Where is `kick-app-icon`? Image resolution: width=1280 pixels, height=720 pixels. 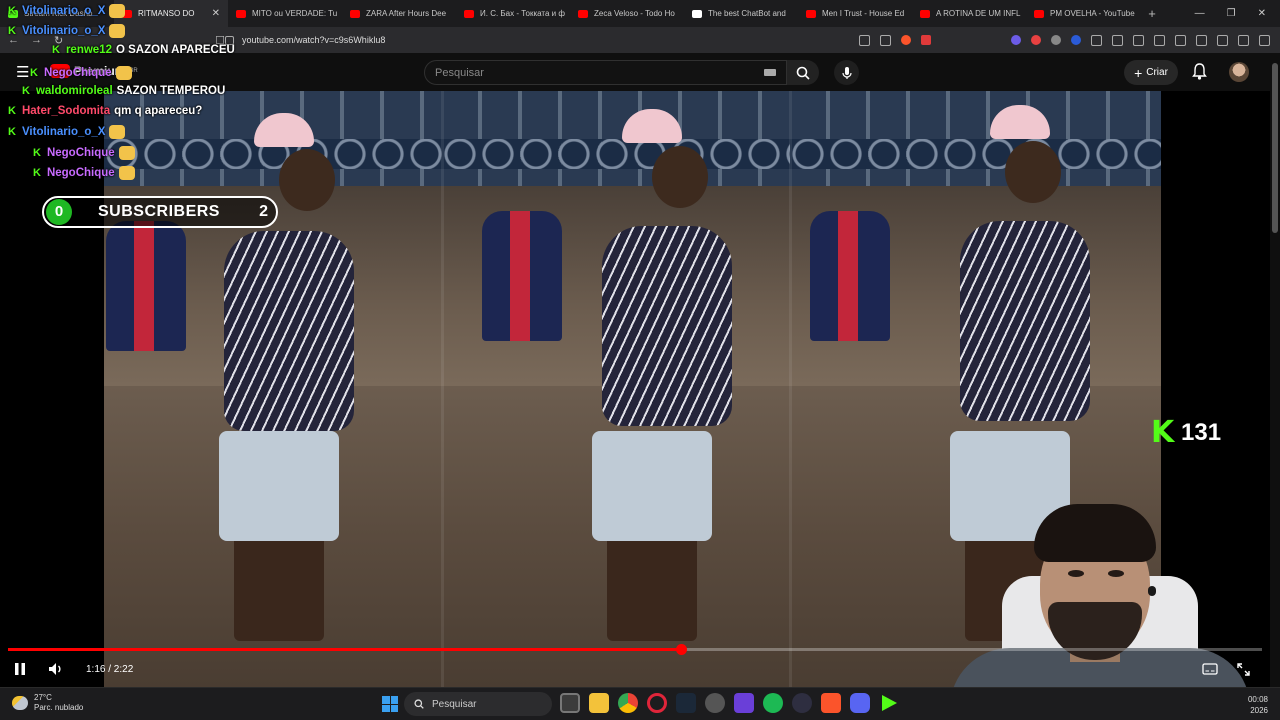
kick-app-icon is located at coordinates (889, 703).